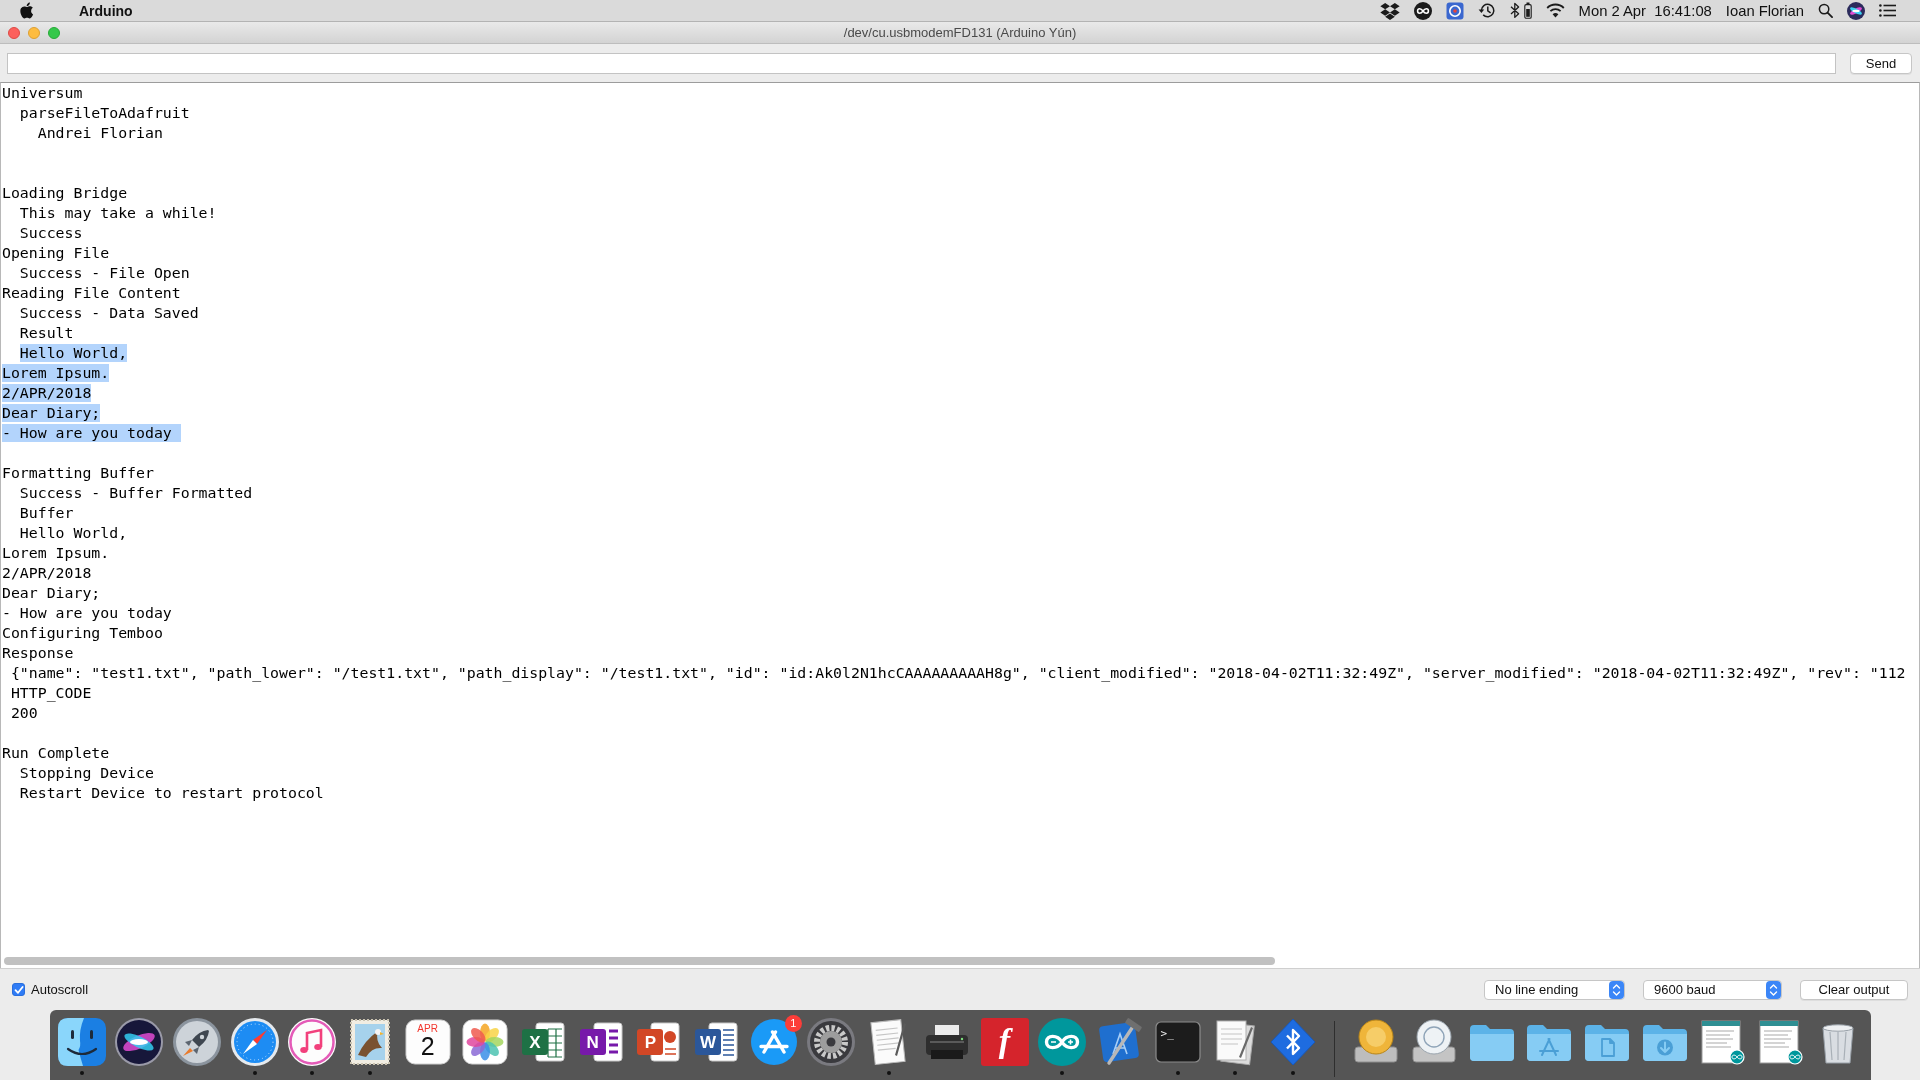 This screenshot has height=1080, width=1920. I want to click on close-window-icon, so click(14, 32).